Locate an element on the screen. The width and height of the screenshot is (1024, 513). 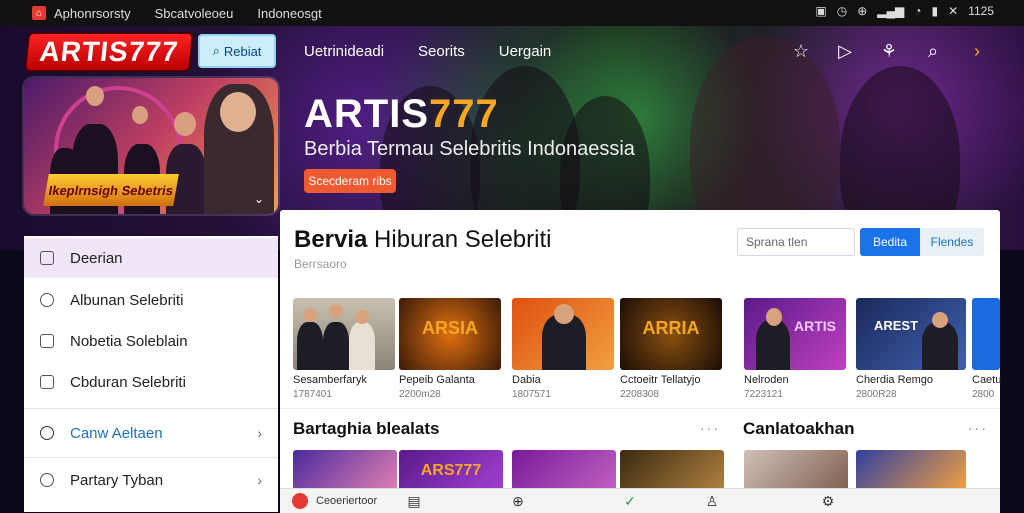
settings-icon: ⚙ is located at coordinates (828, 501).